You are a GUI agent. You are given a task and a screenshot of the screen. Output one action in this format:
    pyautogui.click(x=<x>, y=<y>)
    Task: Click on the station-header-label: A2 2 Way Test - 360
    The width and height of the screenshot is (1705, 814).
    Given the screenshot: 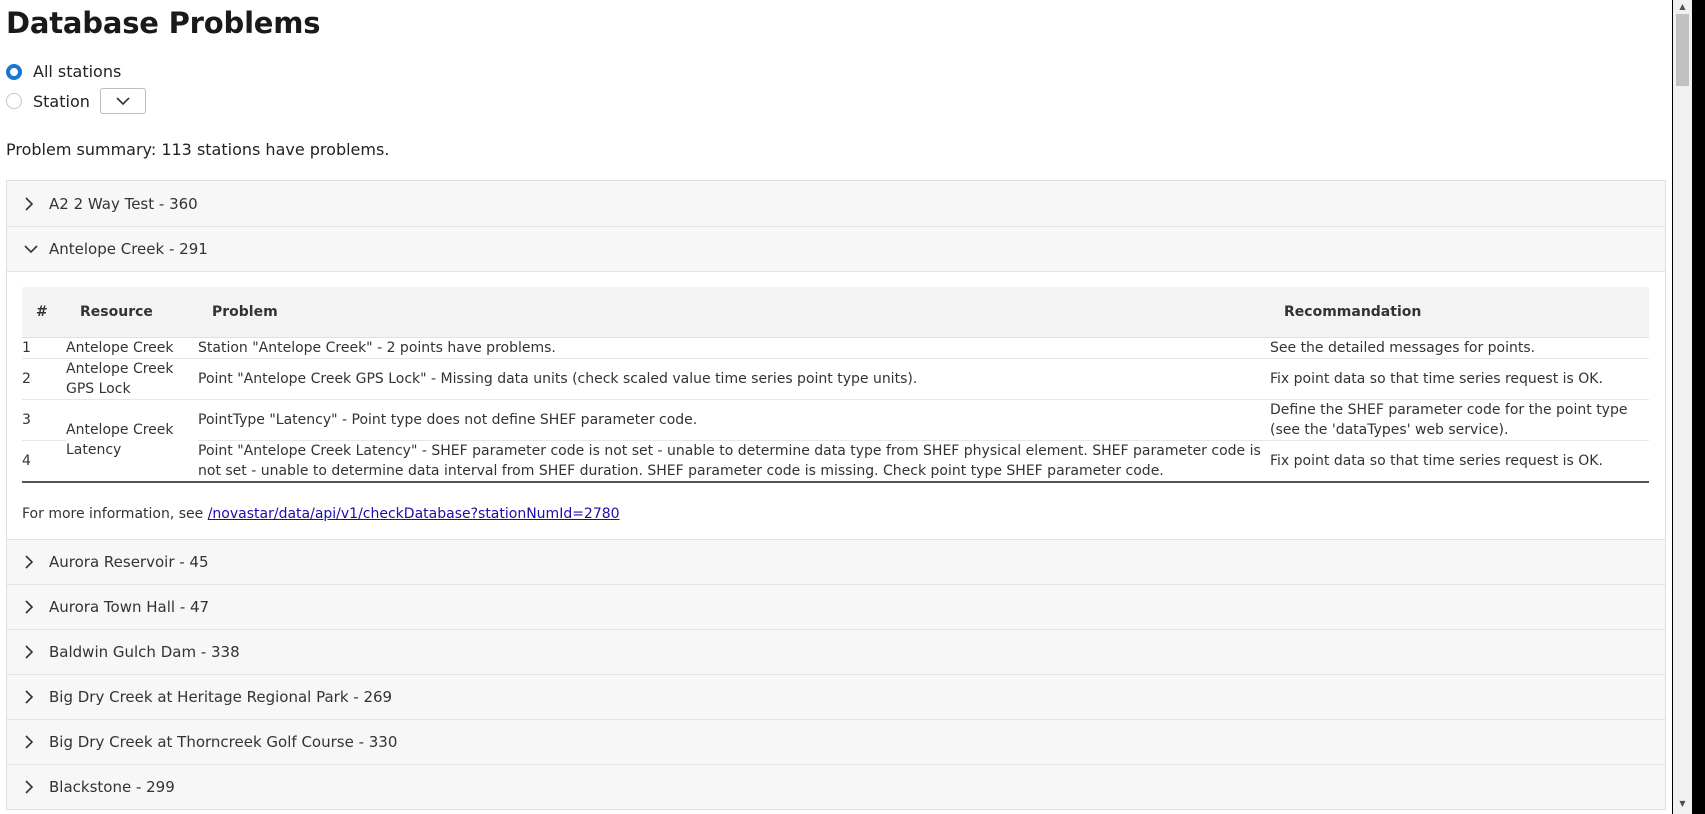 What is the action you would take?
    pyautogui.click(x=123, y=203)
    